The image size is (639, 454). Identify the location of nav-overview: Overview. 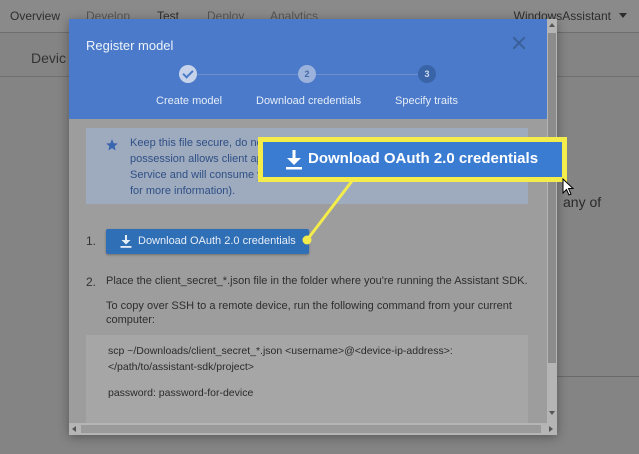
(35, 16).